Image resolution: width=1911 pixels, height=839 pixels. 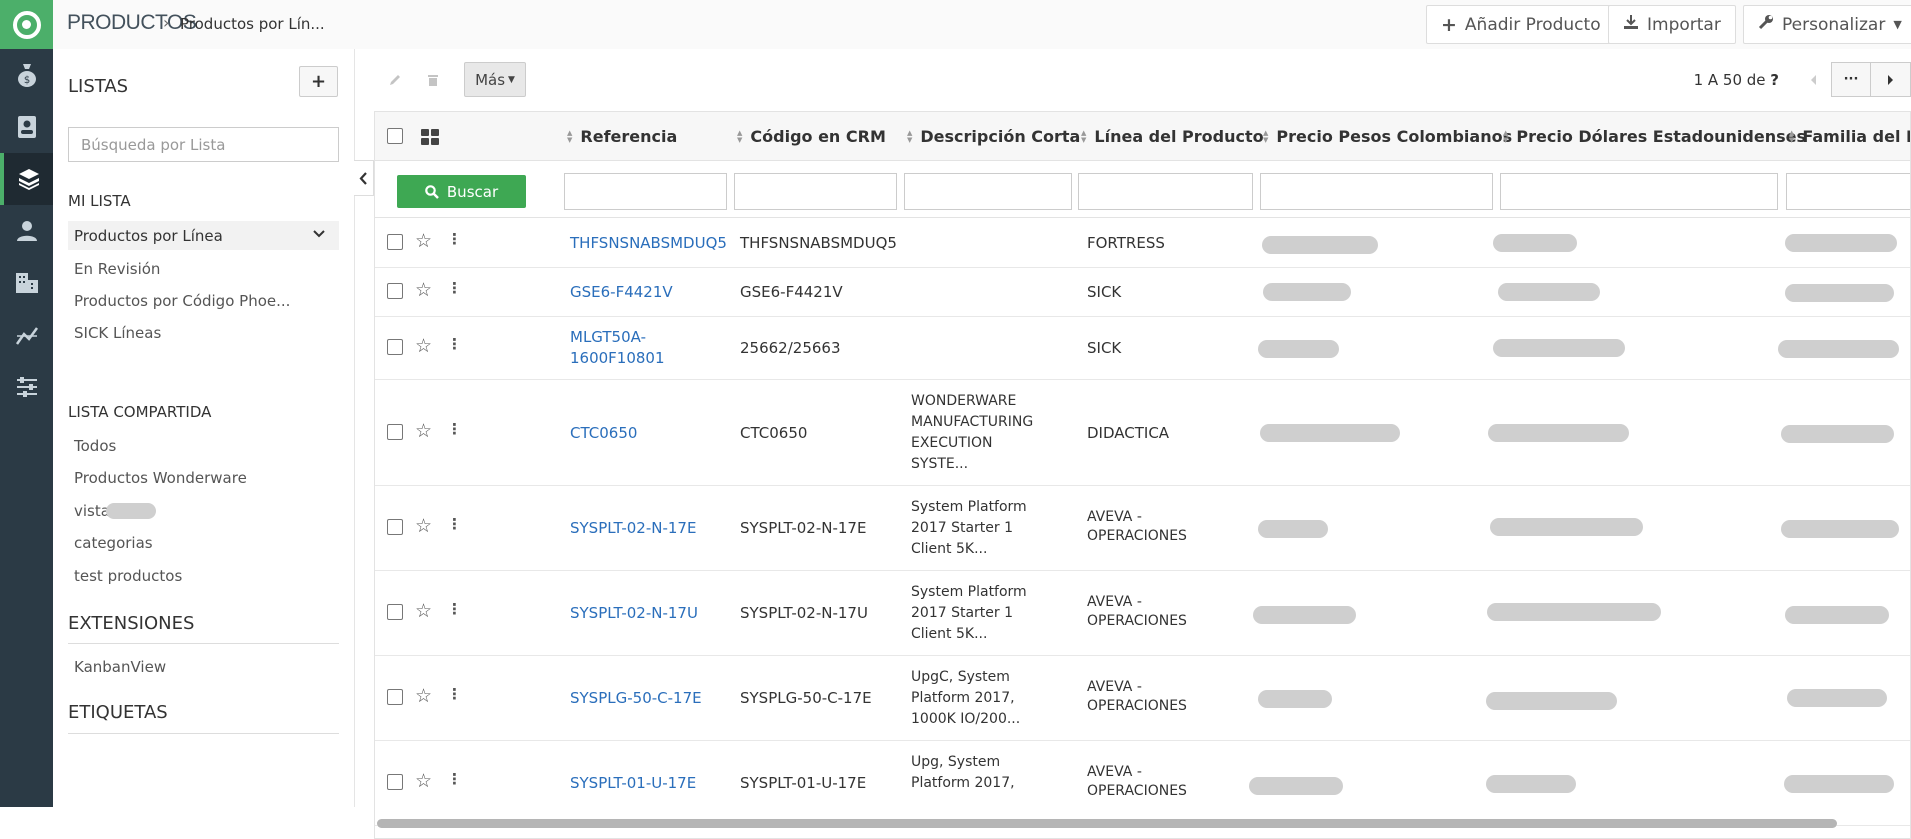 What do you see at coordinates (1654, 136) in the screenshot?
I see `column-header-precio-usd: ▲ ▼ Precio Dólares Estadounidenses` at bounding box center [1654, 136].